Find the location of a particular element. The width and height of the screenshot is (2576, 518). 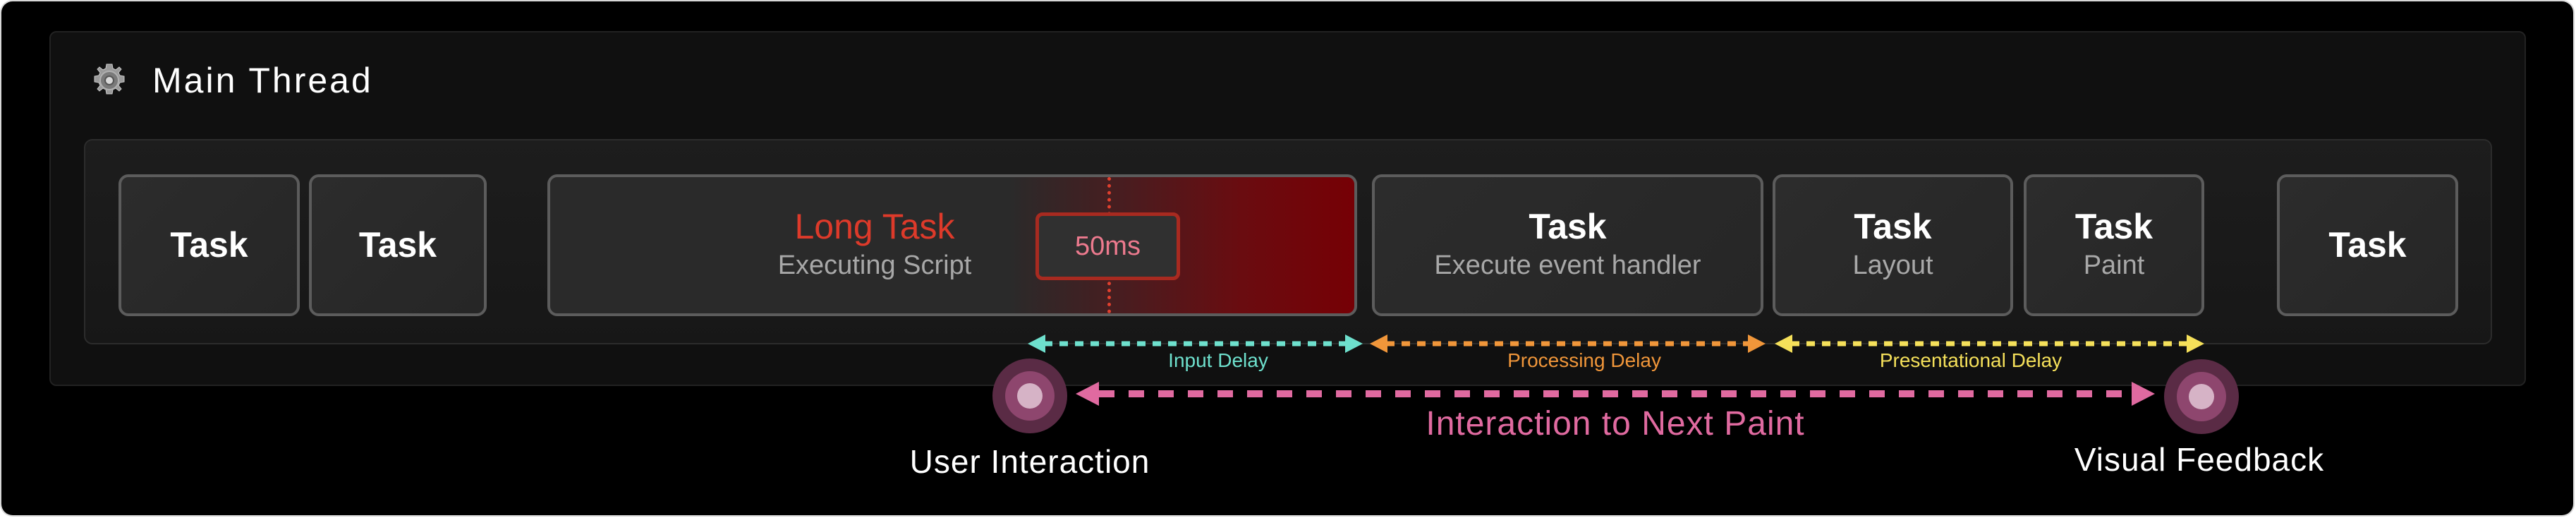

inp-arrow is located at coordinates (1615, 394).